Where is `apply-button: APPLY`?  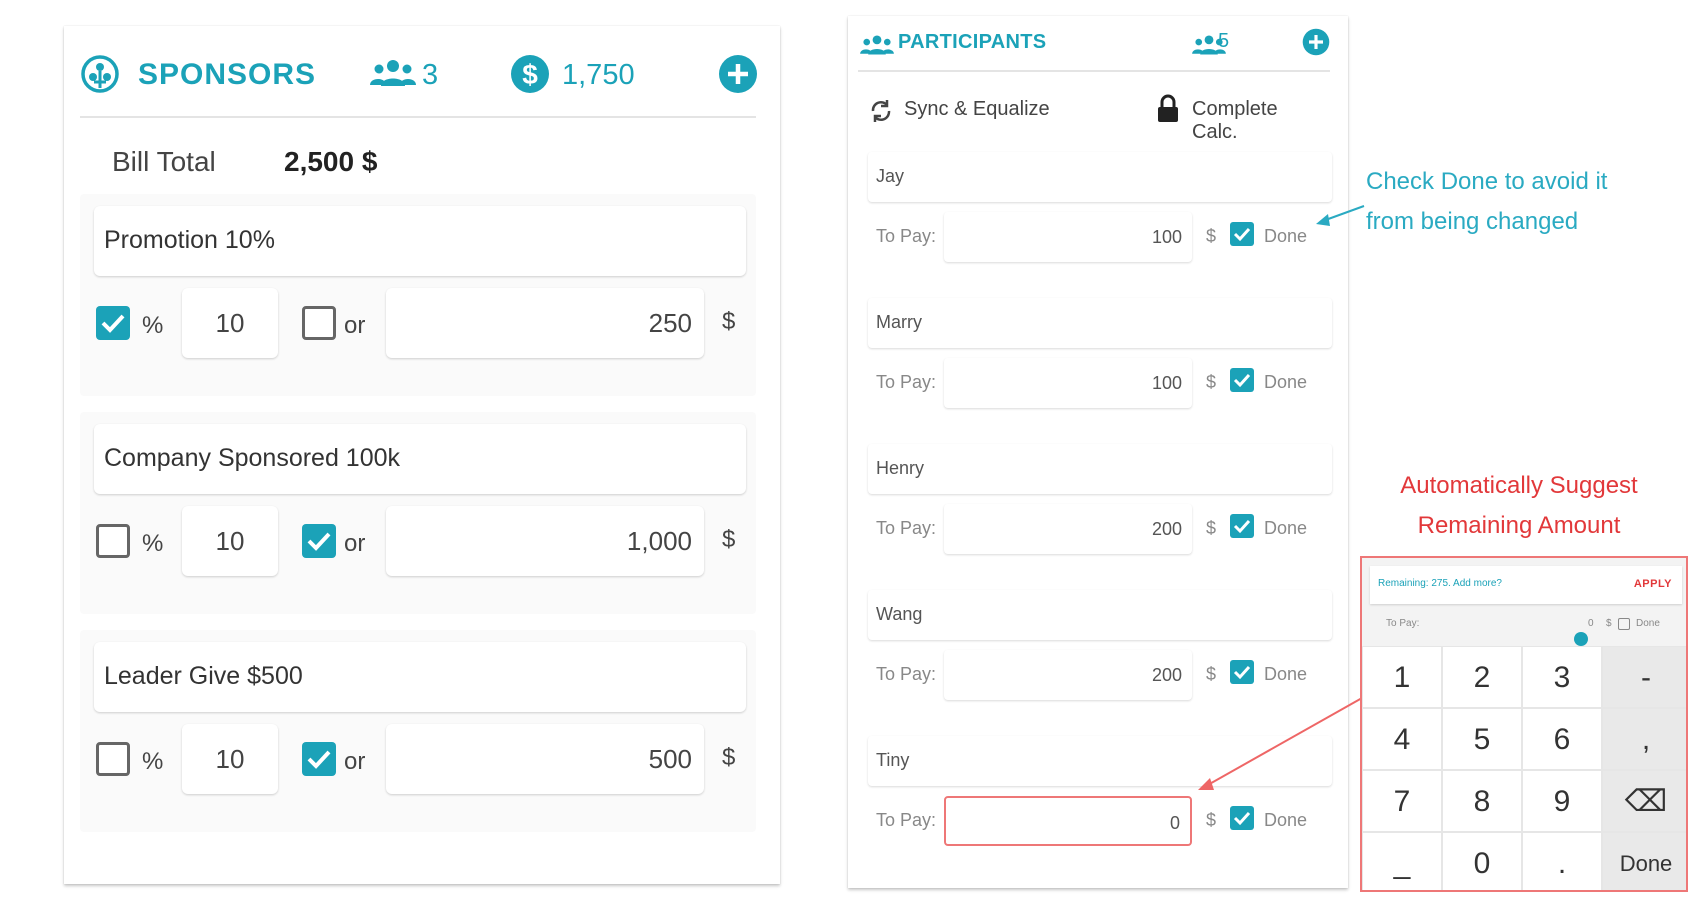 apply-button: APPLY is located at coordinates (1653, 584).